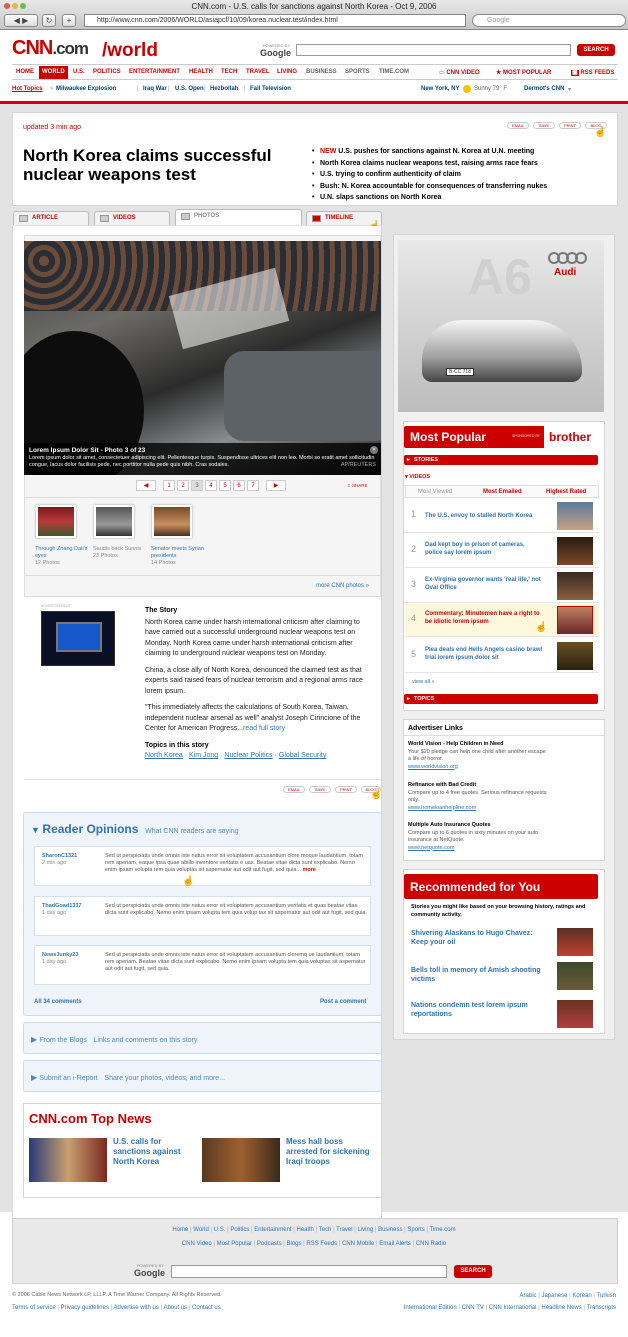  I want to click on footer-link: Travel, so click(344, 1230).